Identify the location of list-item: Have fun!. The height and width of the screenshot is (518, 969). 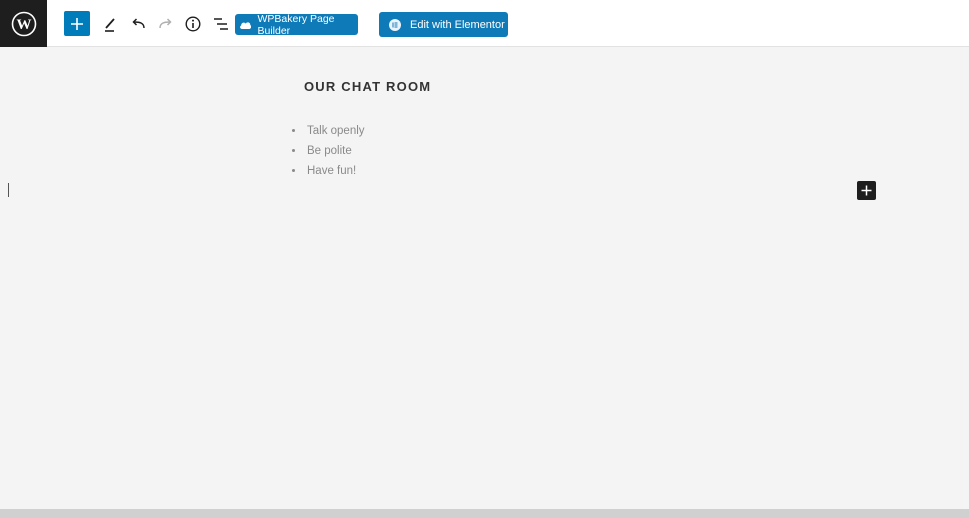
(327, 173).